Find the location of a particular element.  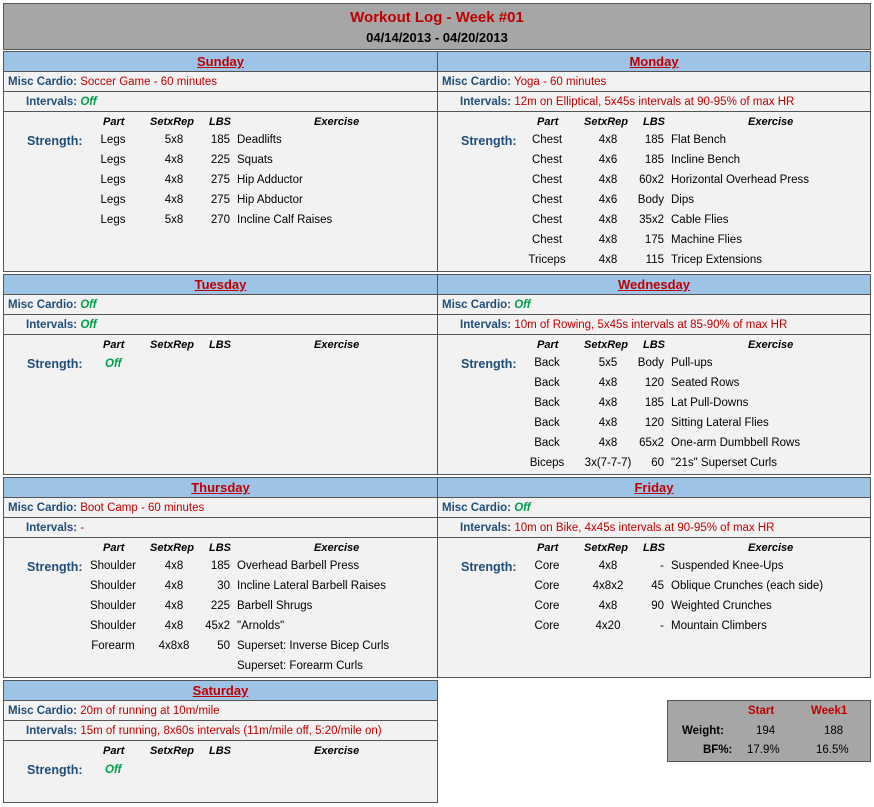

exercise-lbs: 45x2 is located at coordinates (217, 626).